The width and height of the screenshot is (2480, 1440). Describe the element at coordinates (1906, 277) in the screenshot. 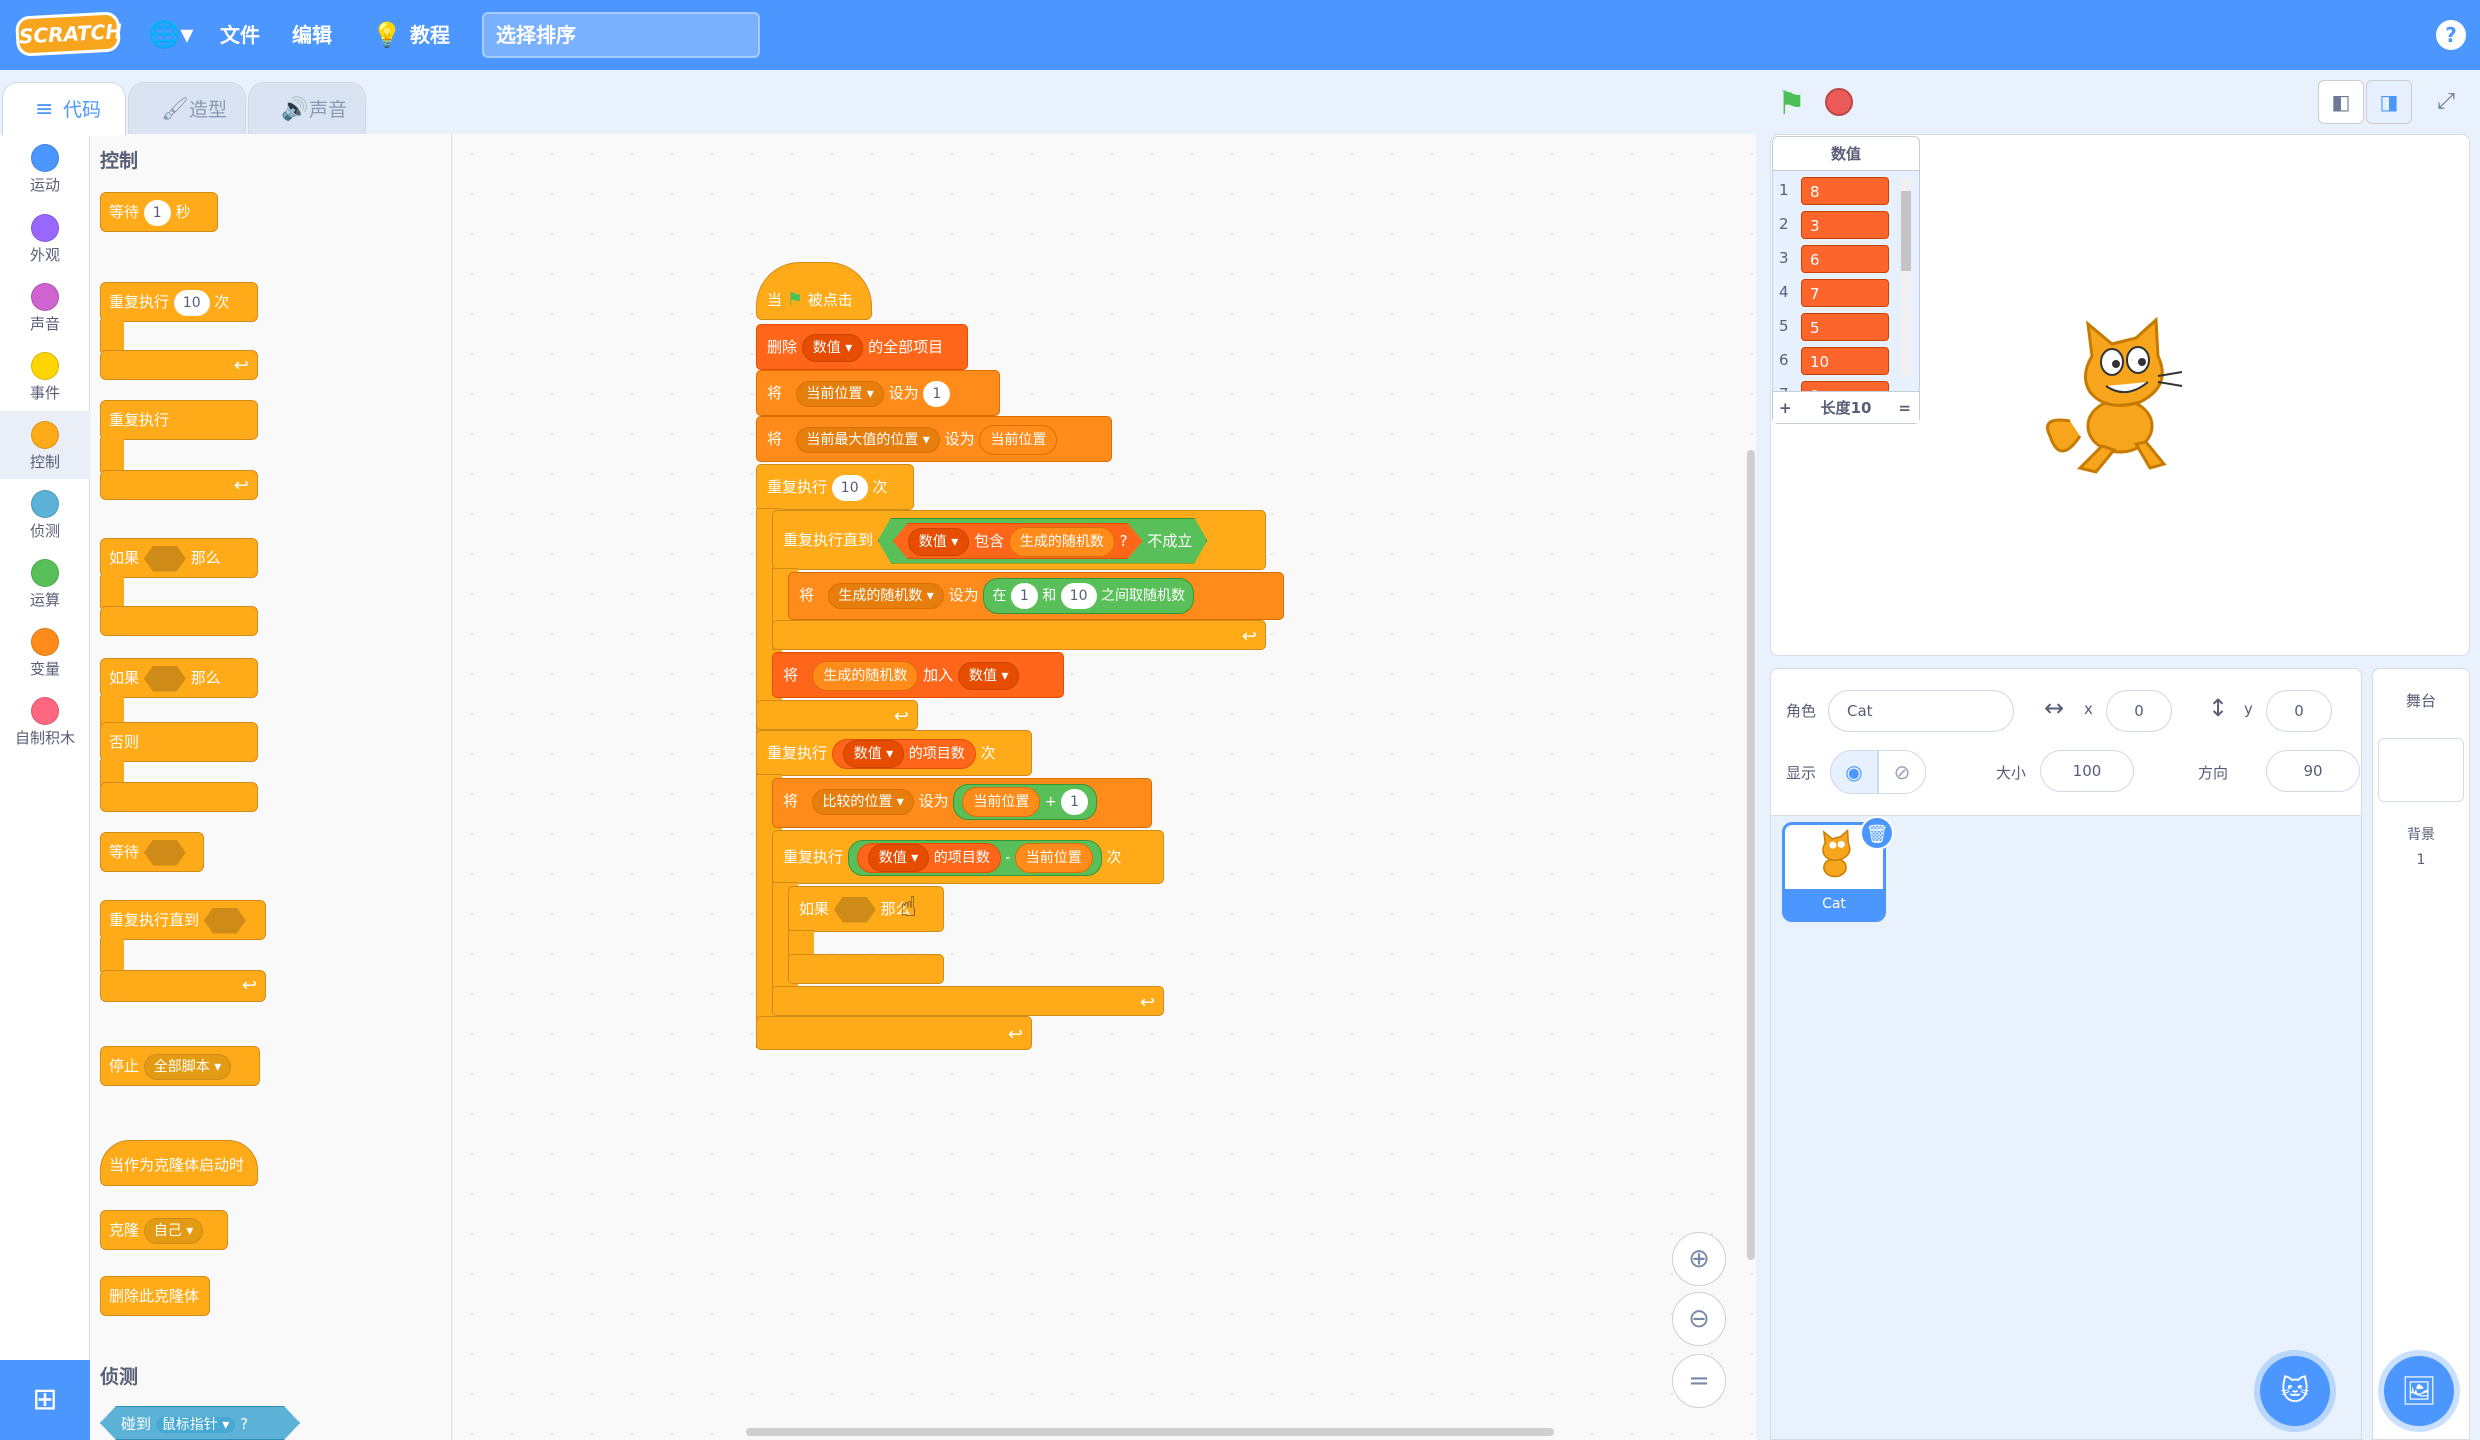

I see `list-scrollbar` at that location.